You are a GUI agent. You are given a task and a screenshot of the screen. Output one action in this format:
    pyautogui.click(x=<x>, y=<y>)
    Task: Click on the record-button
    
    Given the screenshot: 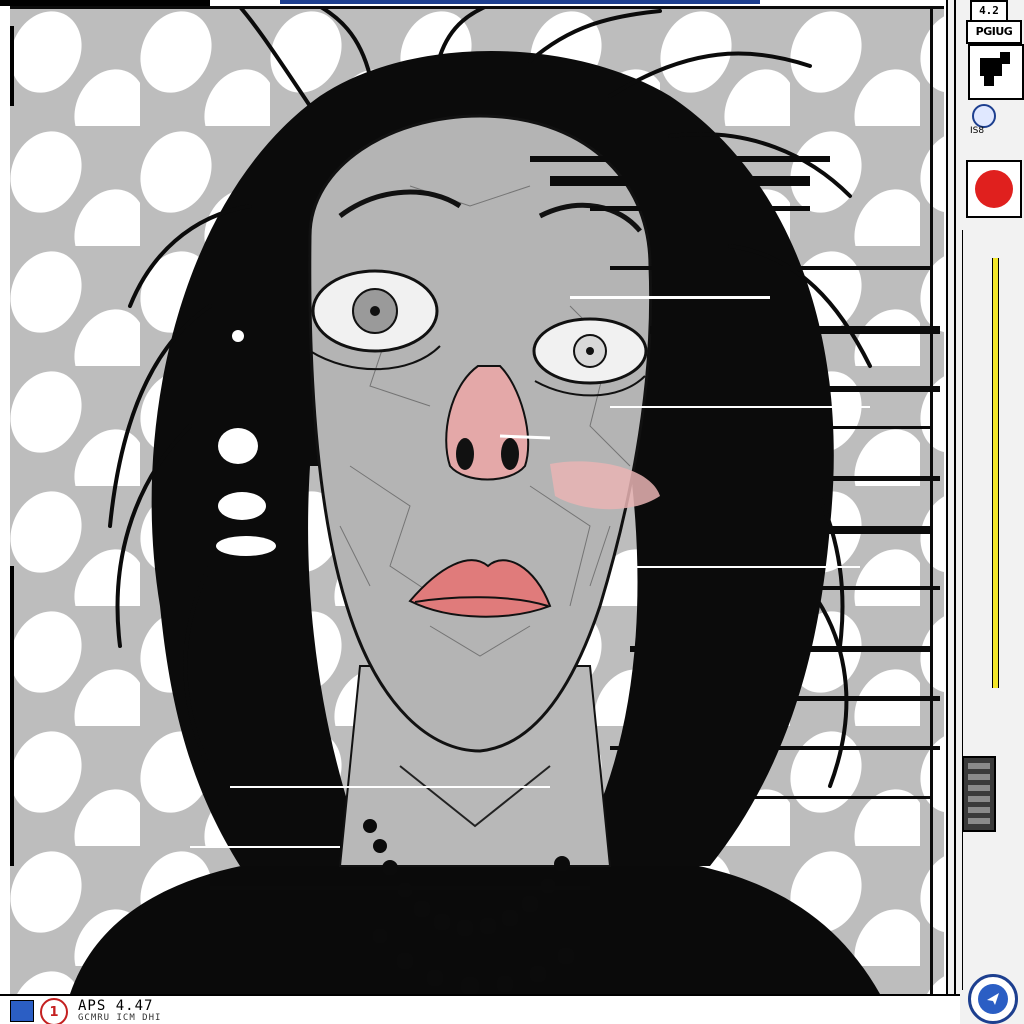 What is the action you would take?
    pyautogui.click(x=994, y=189)
    